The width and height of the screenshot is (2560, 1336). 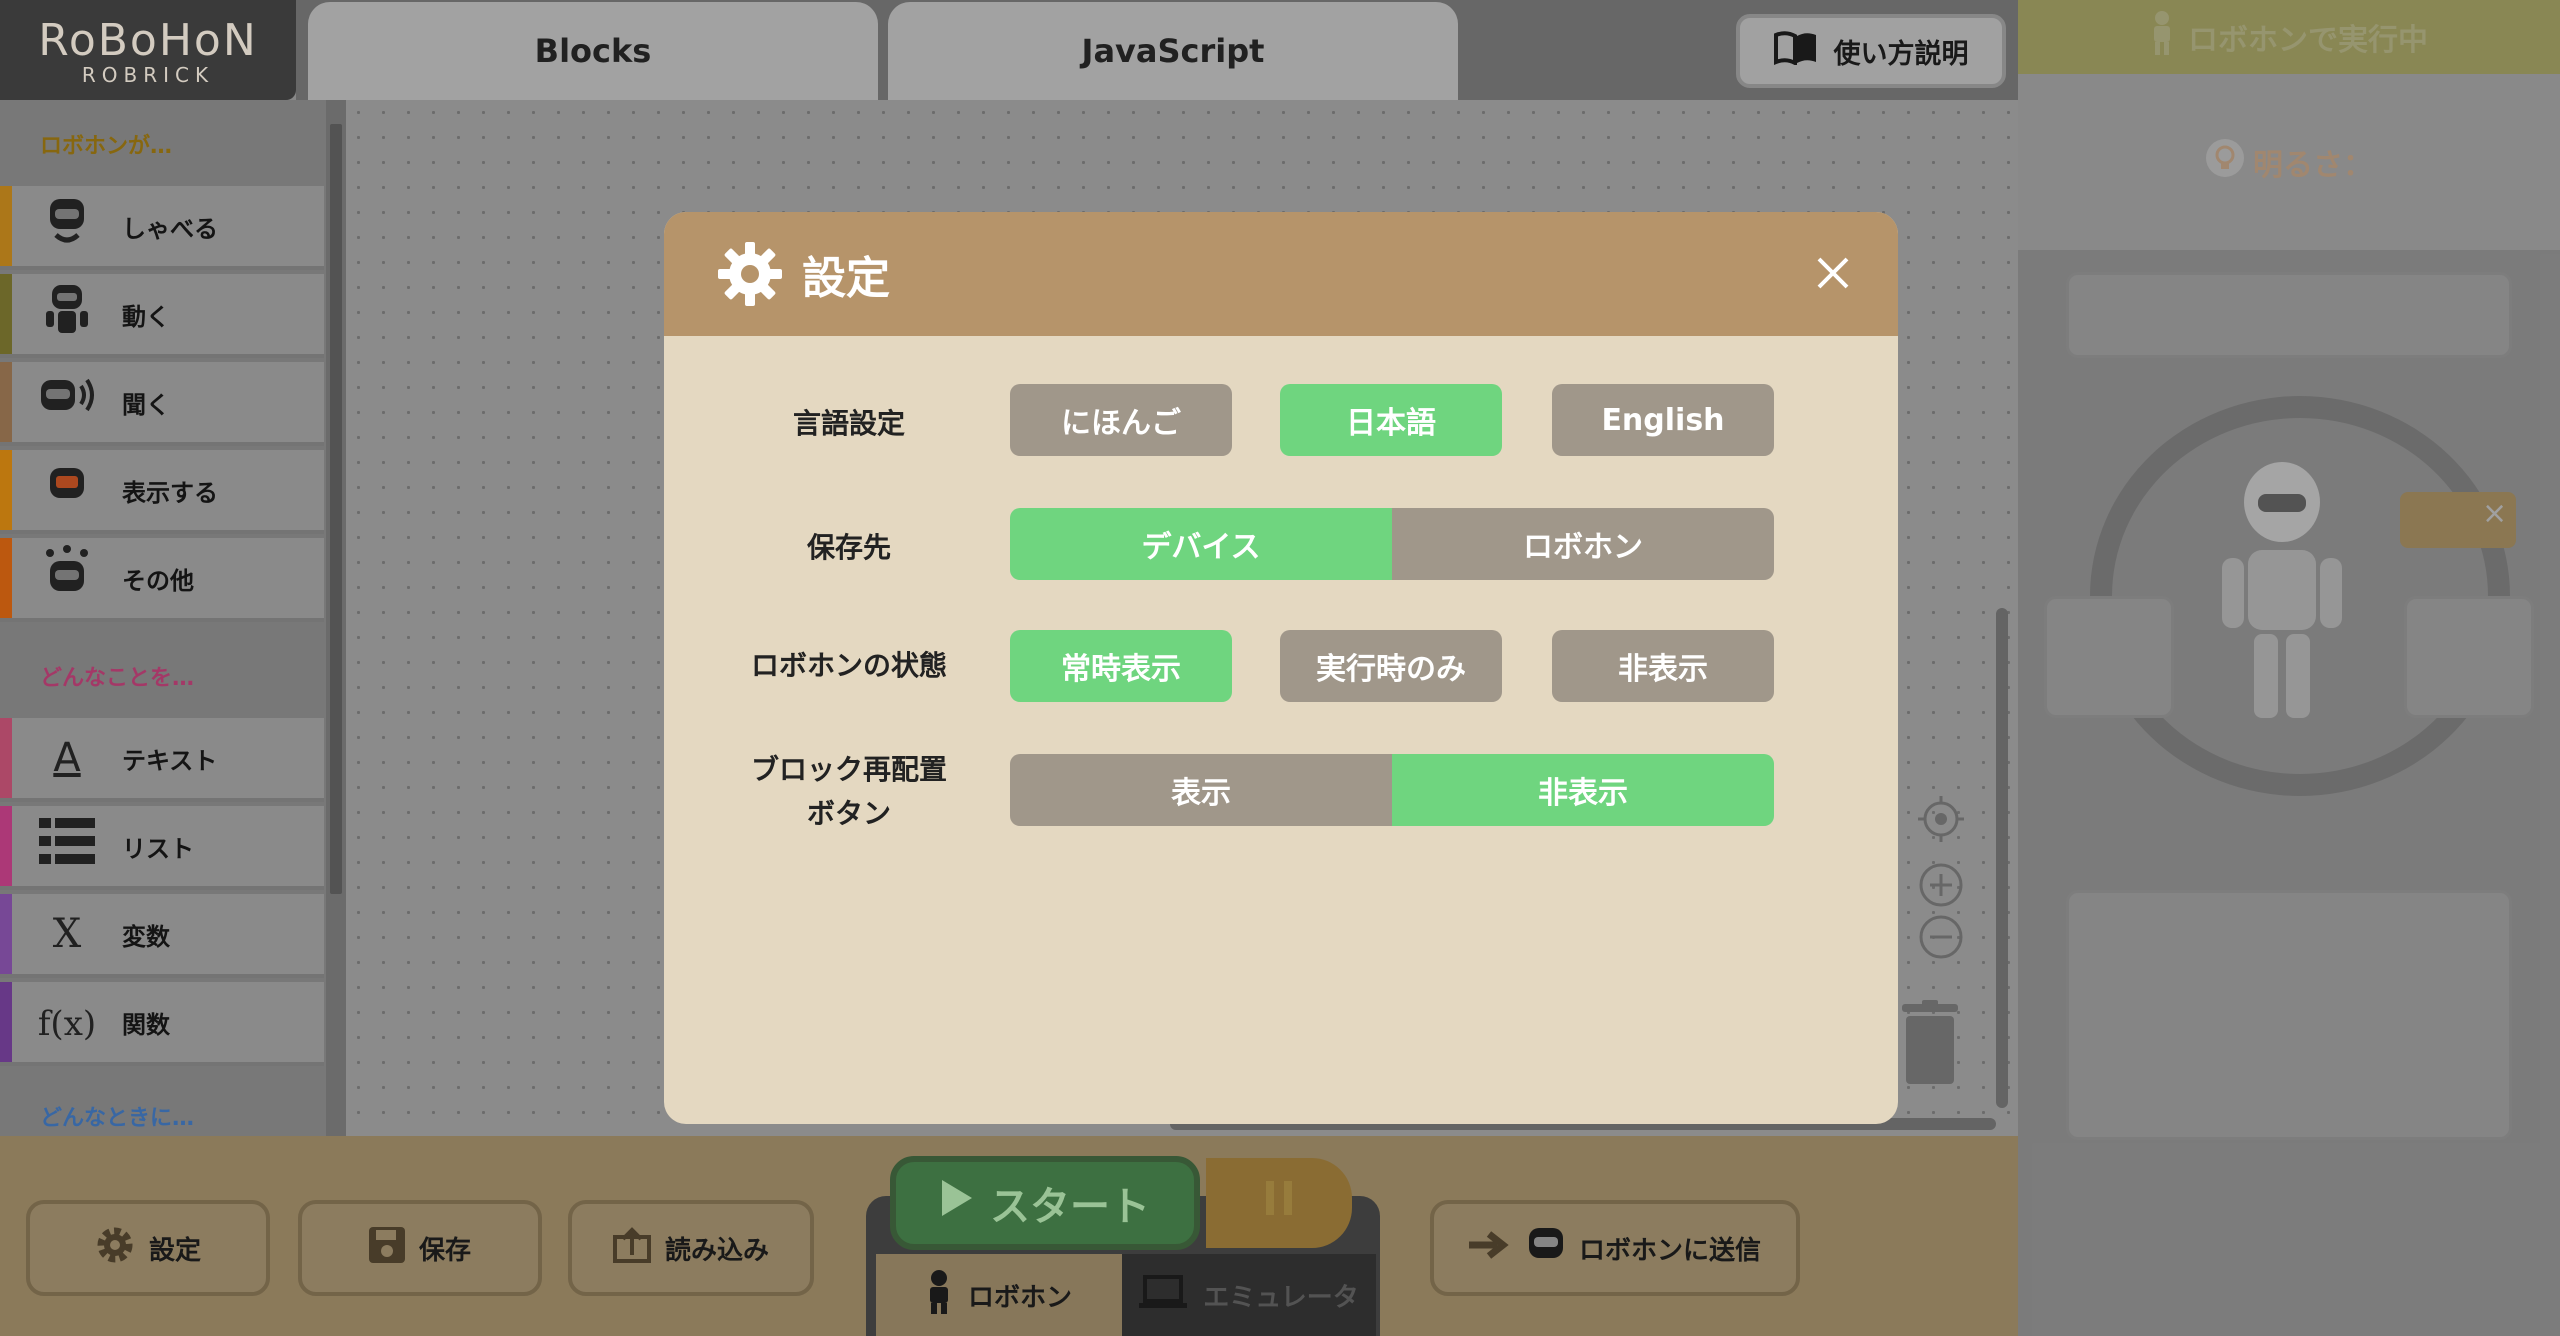 I want to click on language-option-english: English, so click(x=1663, y=420).